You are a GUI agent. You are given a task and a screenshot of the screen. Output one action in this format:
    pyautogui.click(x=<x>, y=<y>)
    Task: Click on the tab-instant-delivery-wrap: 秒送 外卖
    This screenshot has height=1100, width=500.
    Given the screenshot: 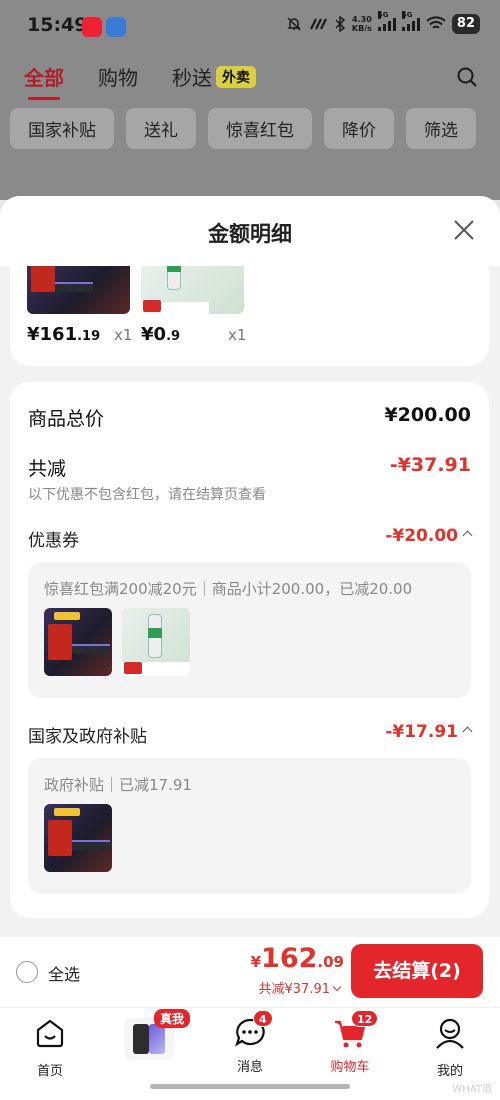 What is the action you would take?
    pyautogui.click(x=214, y=76)
    